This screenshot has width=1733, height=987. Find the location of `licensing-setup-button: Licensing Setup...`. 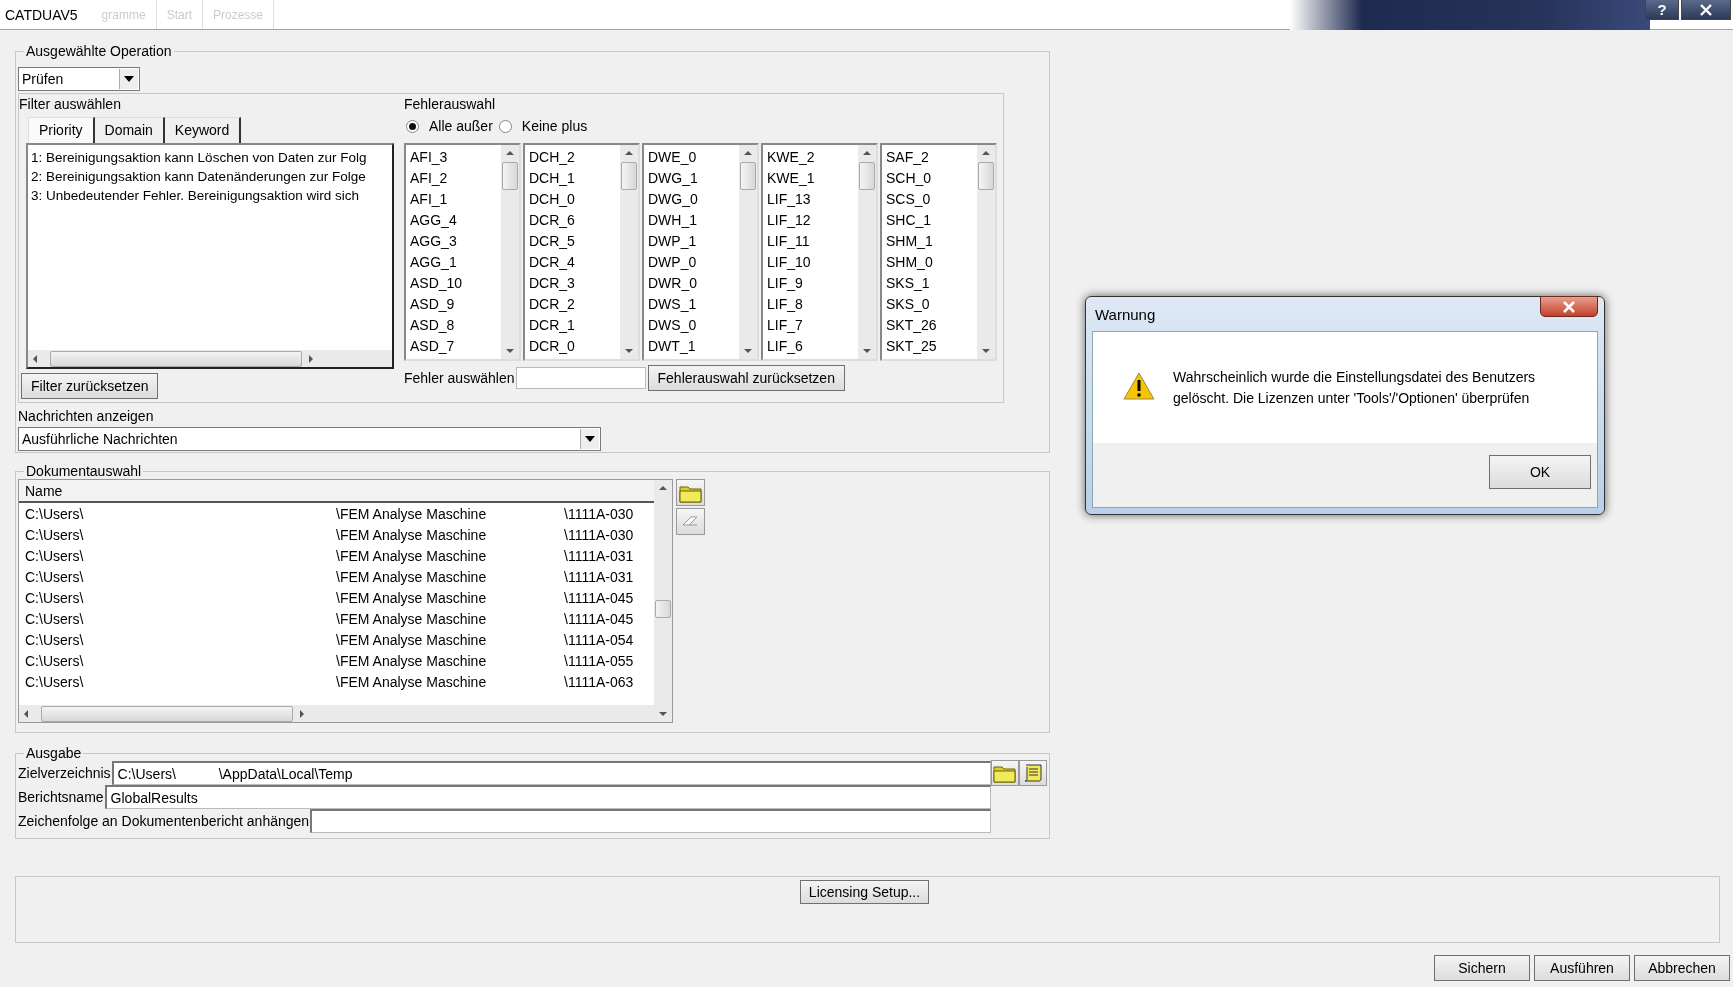

licensing-setup-button: Licensing Setup... is located at coordinates (864, 892).